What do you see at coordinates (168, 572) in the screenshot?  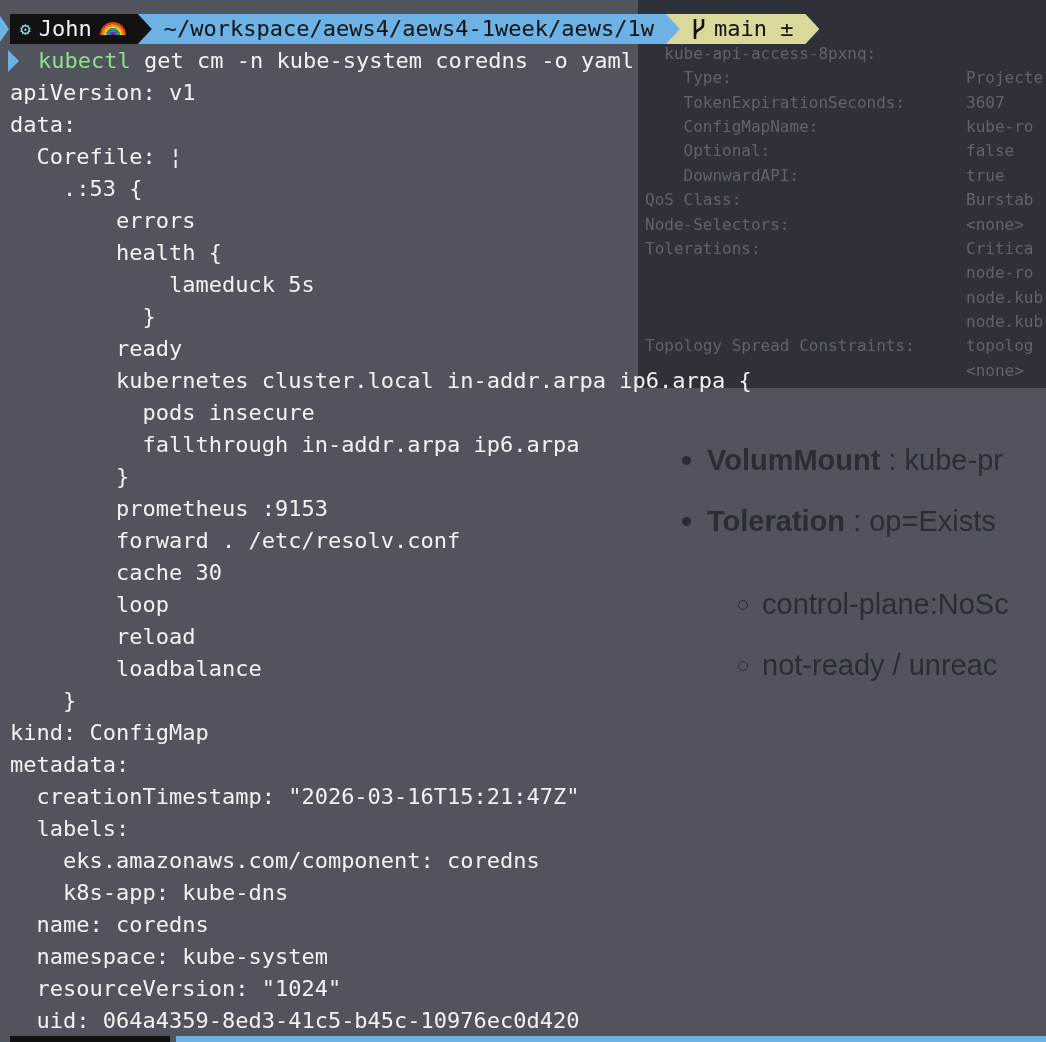 I see `output-line: cache 30` at bounding box center [168, 572].